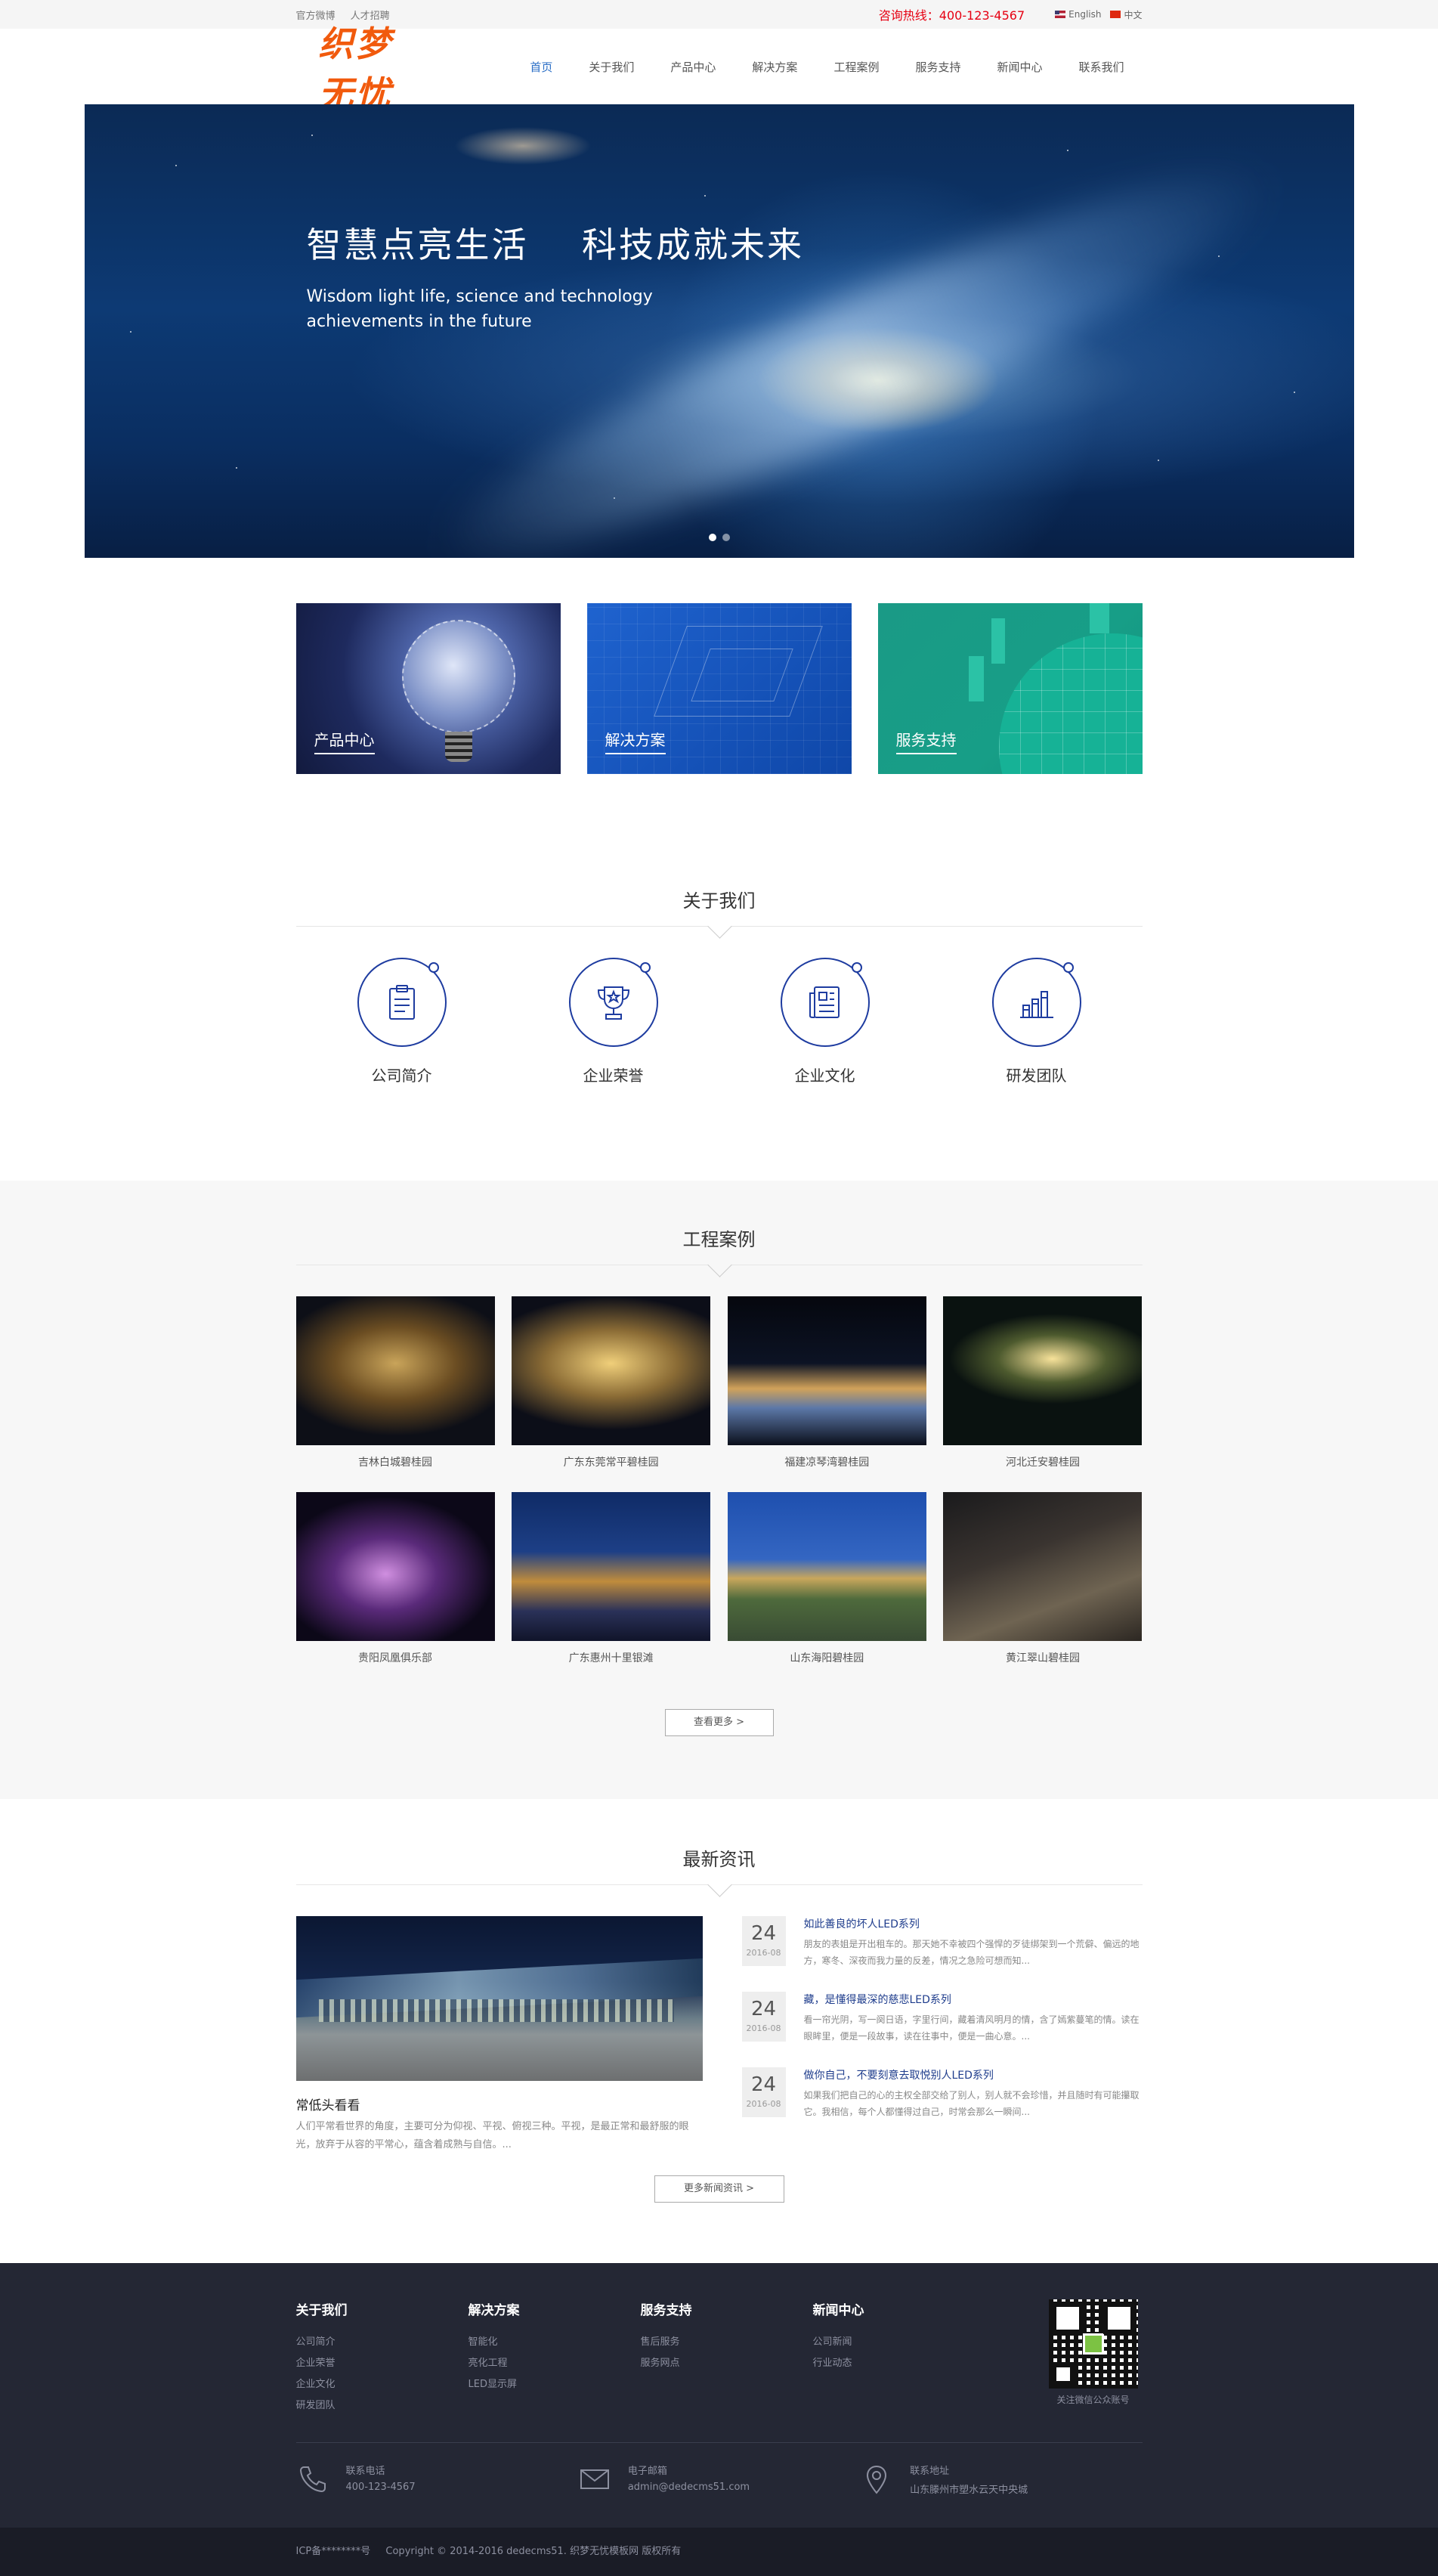 Image resolution: width=1438 pixels, height=2576 pixels. I want to click on nav-products: 产品中心, so click(693, 67).